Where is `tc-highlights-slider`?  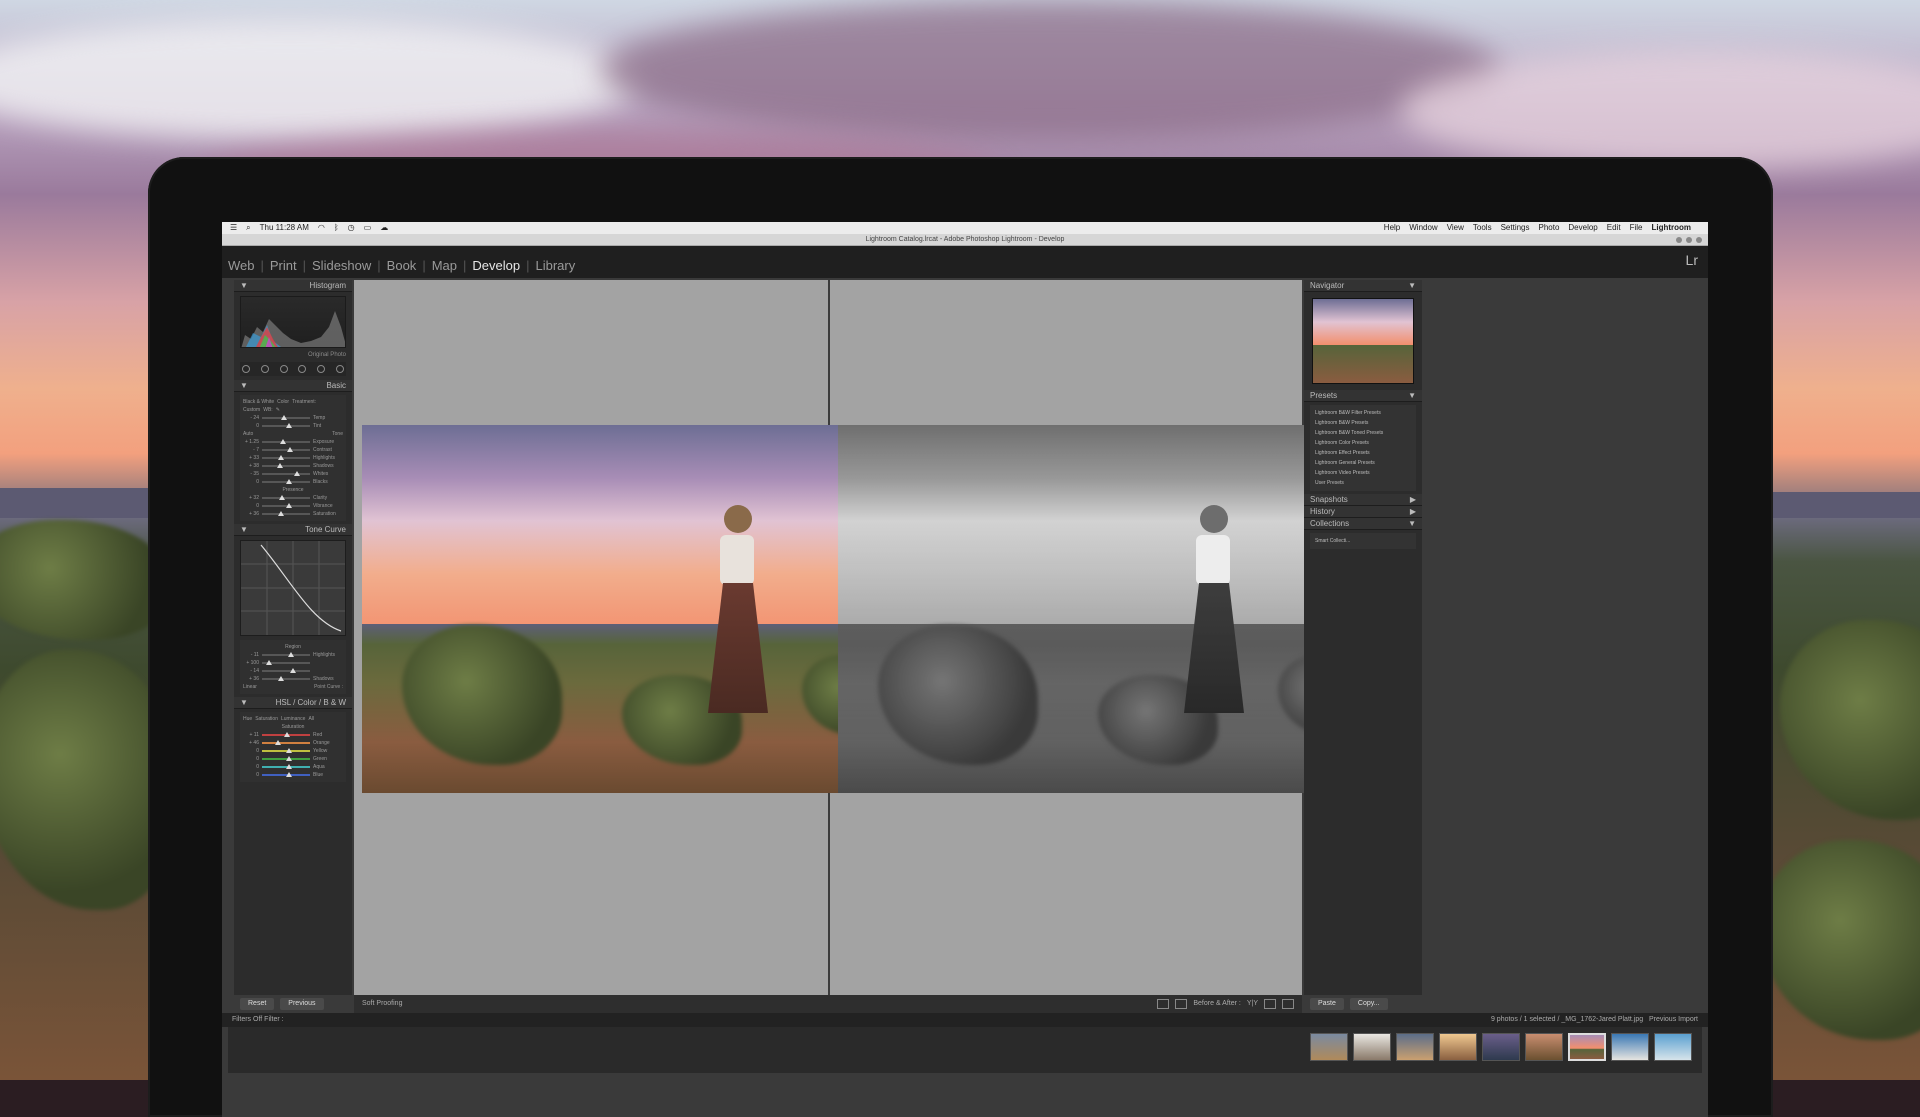 tc-highlights-slider is located at coordinates (286, 654).